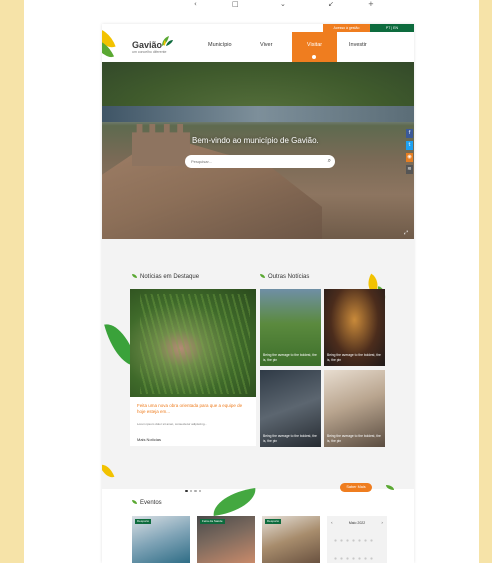  What do you see at coordinates (212, 521) in the screenshot?
I see `event-tag: Feira da Saúde` at bounding box center [212, 521].